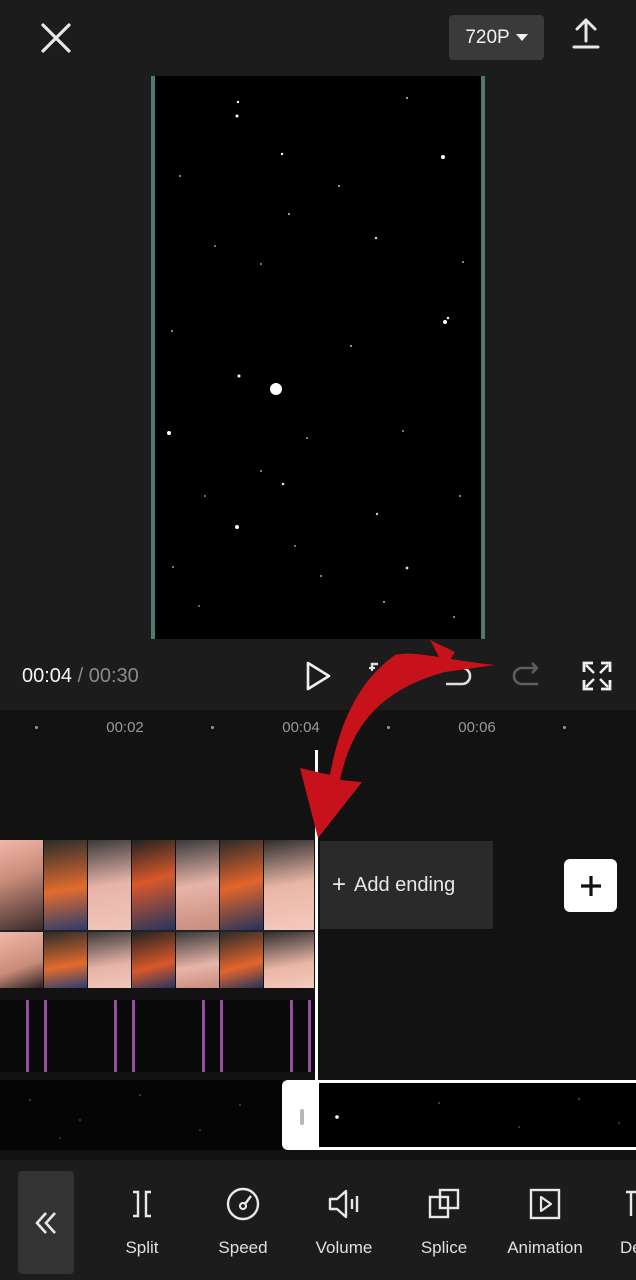  I want to click on add-ending-label: Add ending, so click(405, 884).